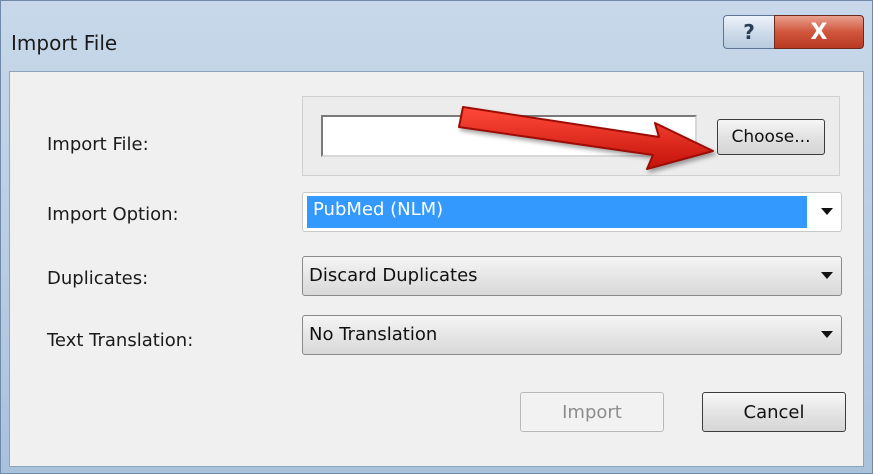  I want to click on text-translation-value: No Translation, so click(373, 334).